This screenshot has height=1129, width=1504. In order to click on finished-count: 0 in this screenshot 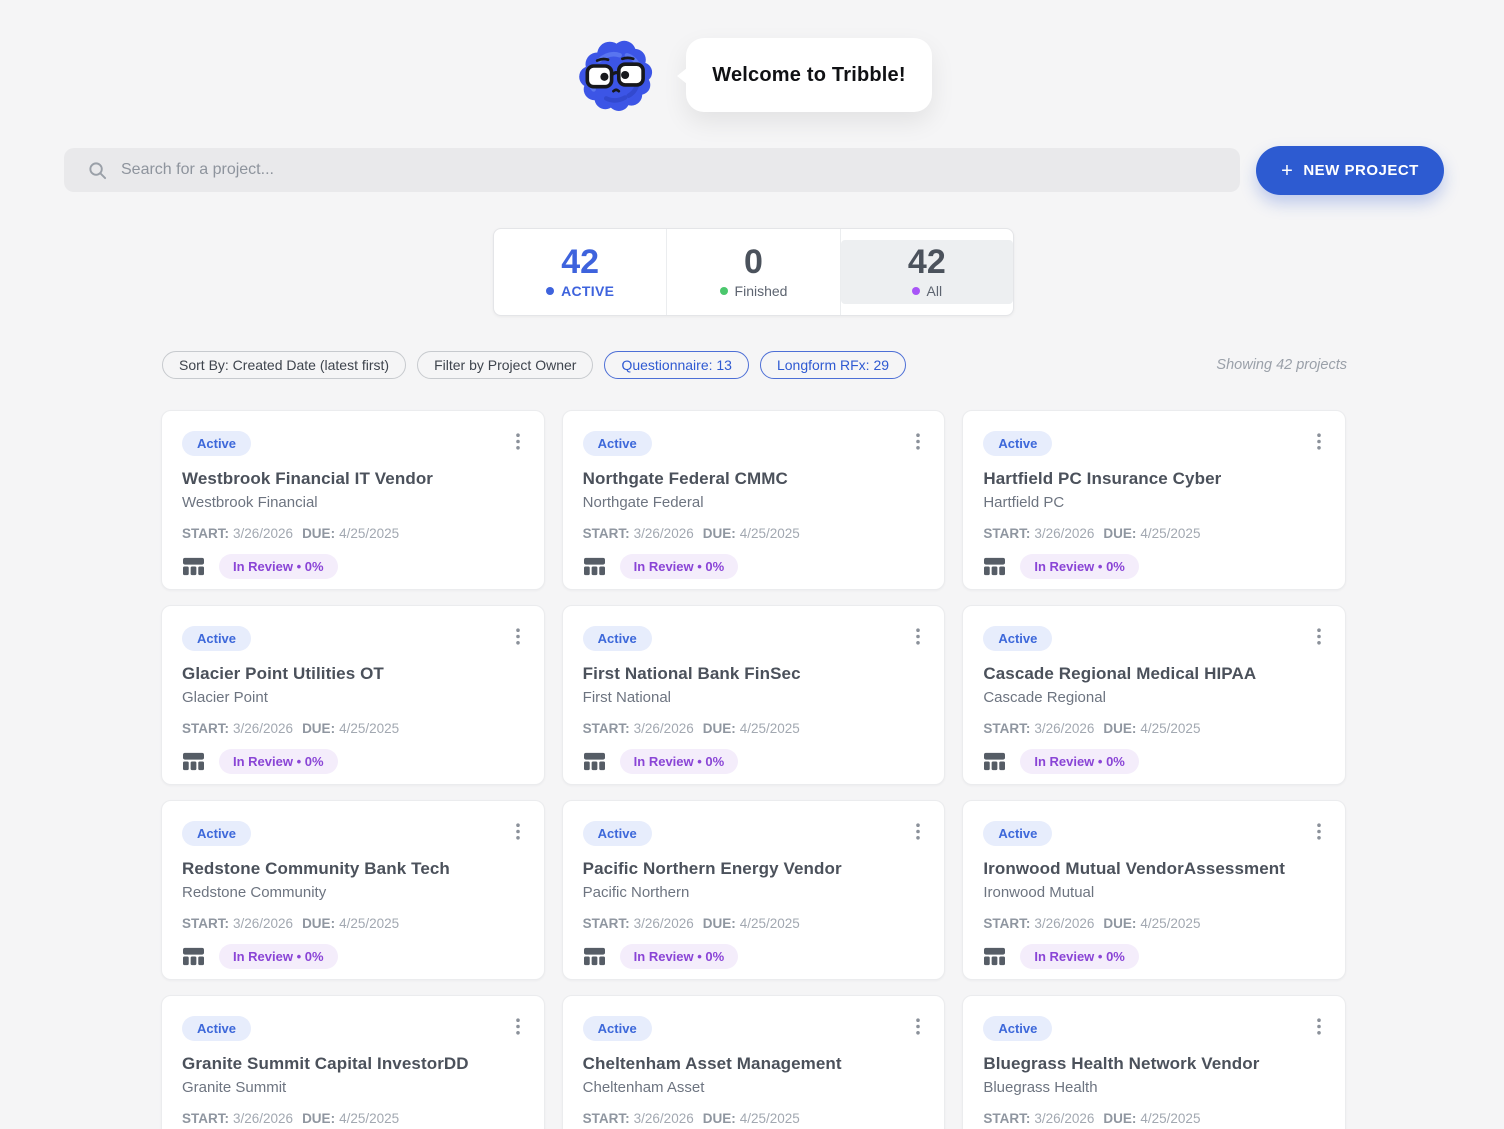, I will do `click(753, 262)`.